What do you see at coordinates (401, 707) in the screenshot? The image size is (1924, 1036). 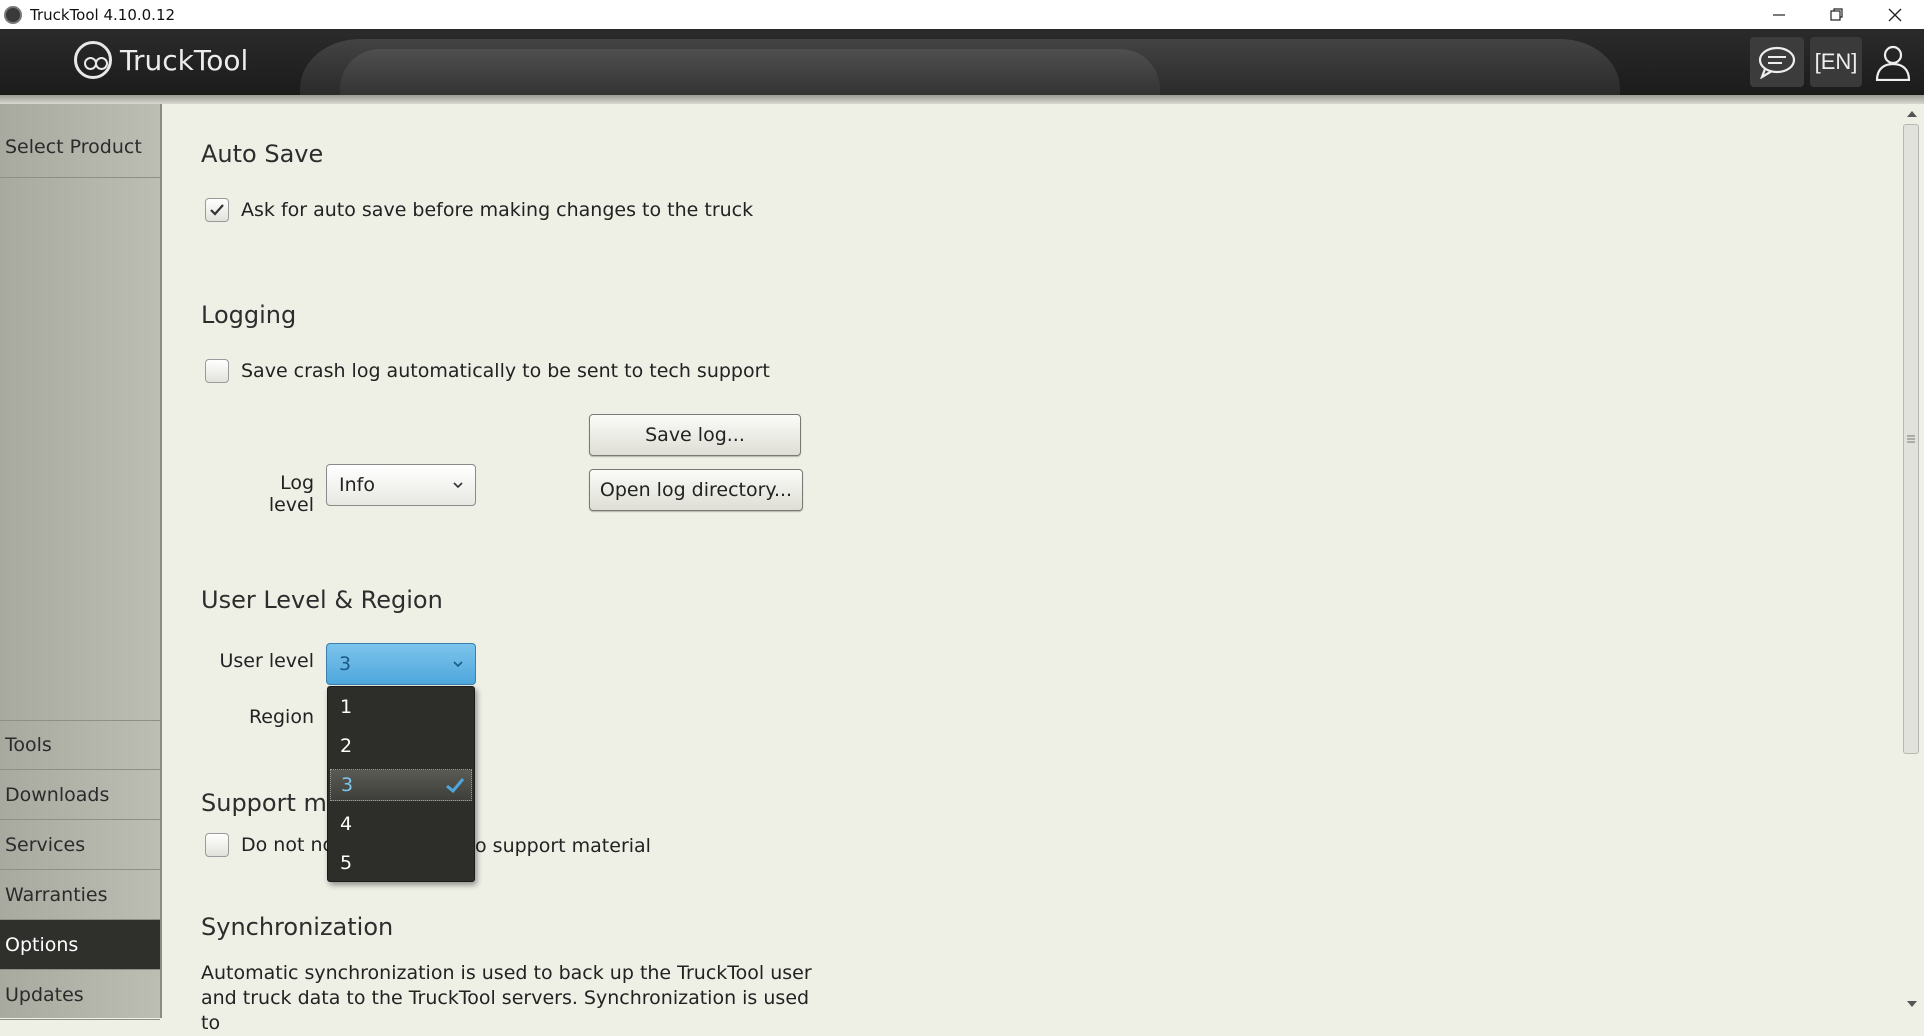 I see `dropdown-option-1: 1` at bounding box center [401, 707].